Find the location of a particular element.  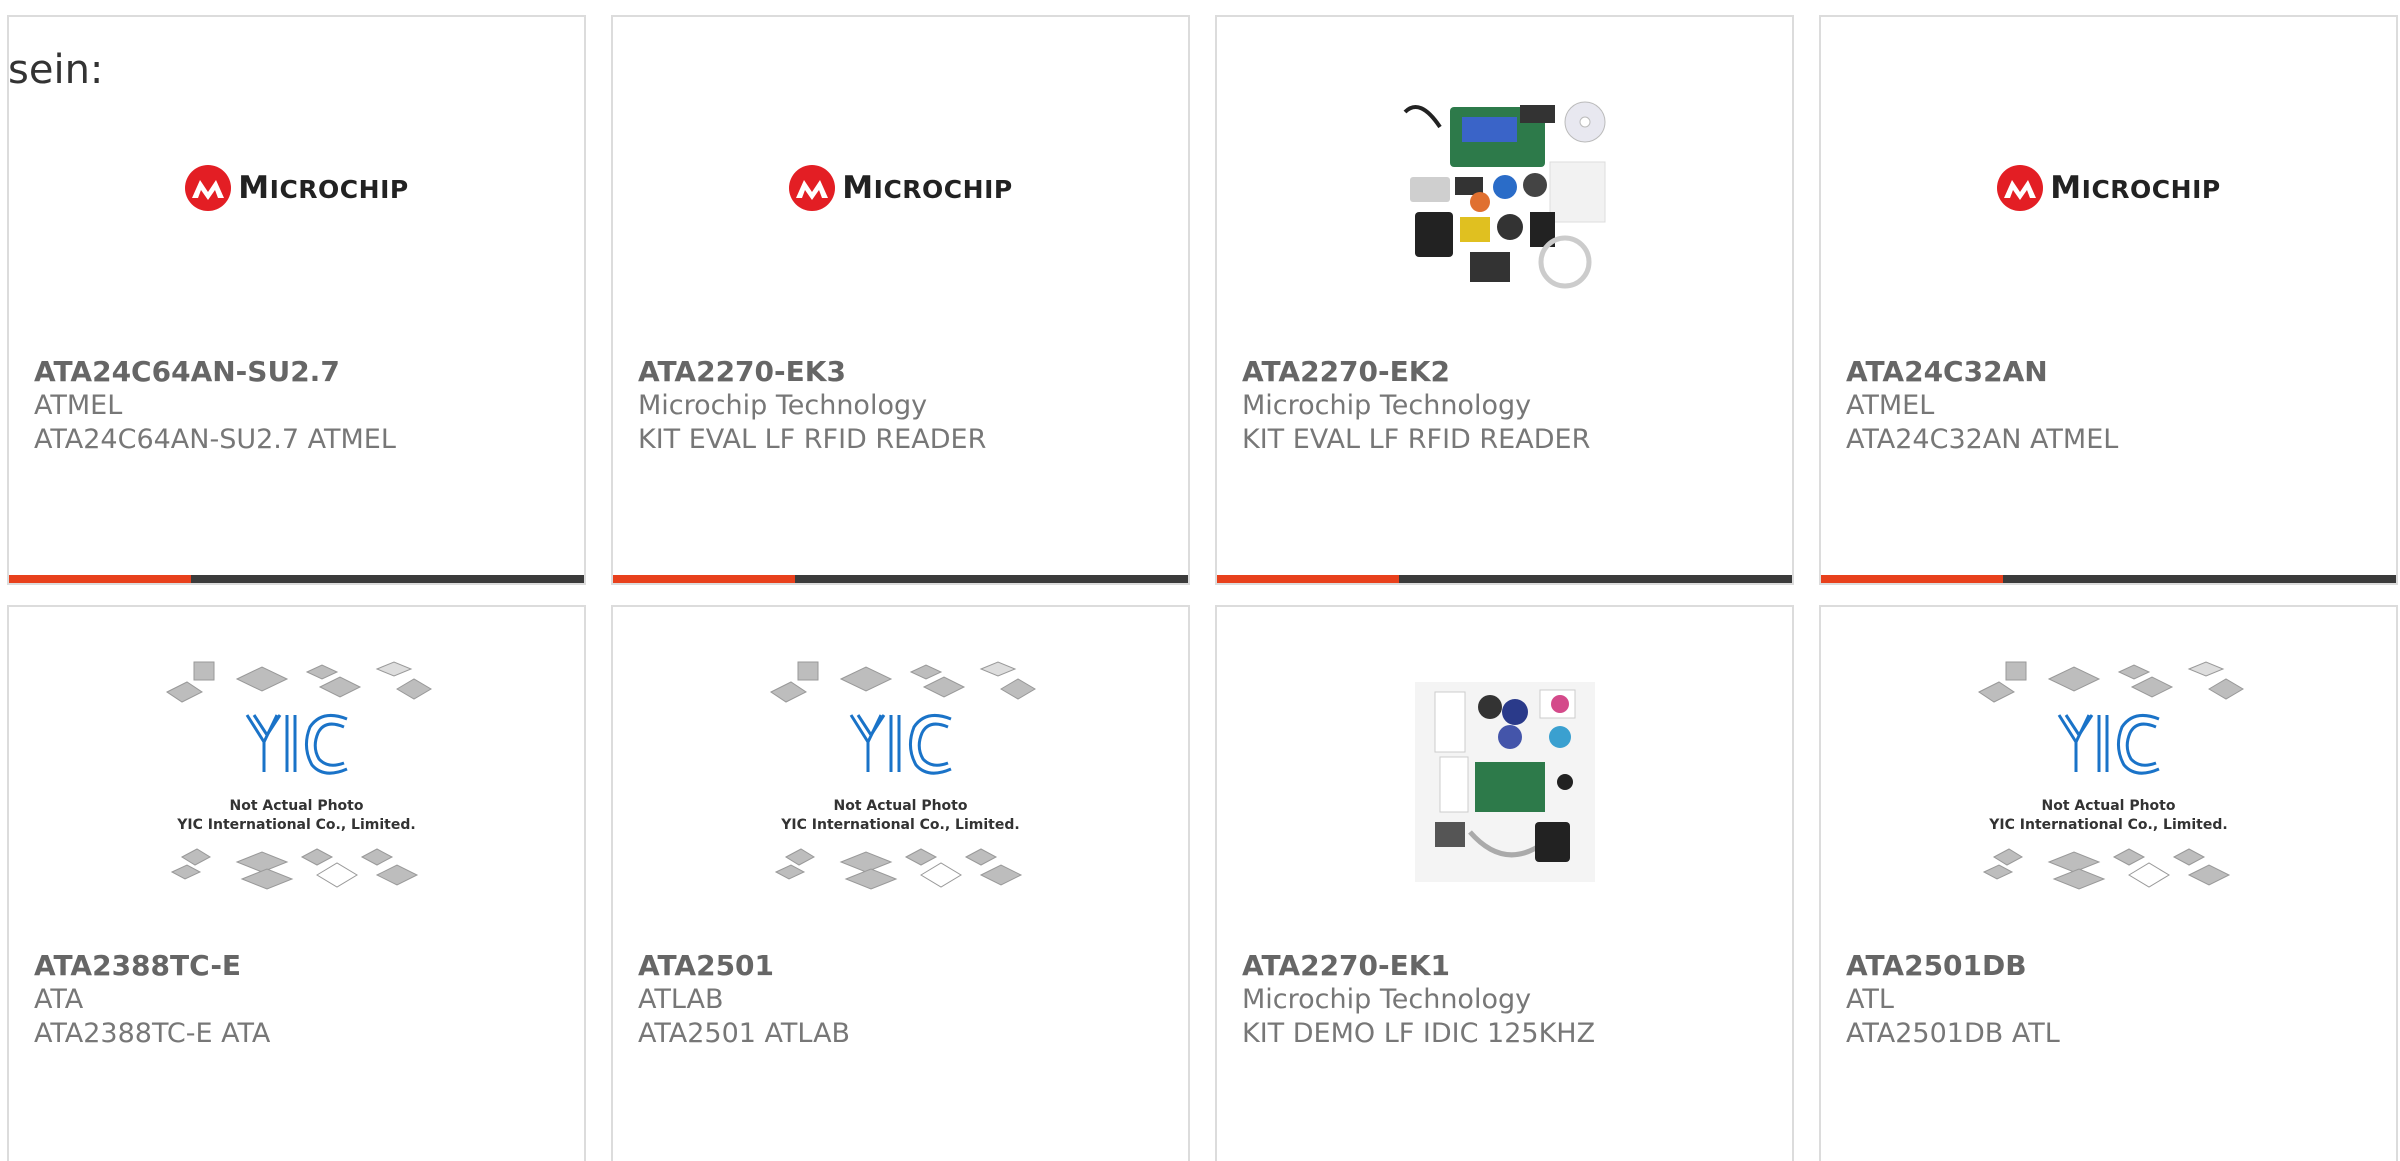

part-number: ATA24C64AN-SU2.7 is located at coordinates (299, 372).